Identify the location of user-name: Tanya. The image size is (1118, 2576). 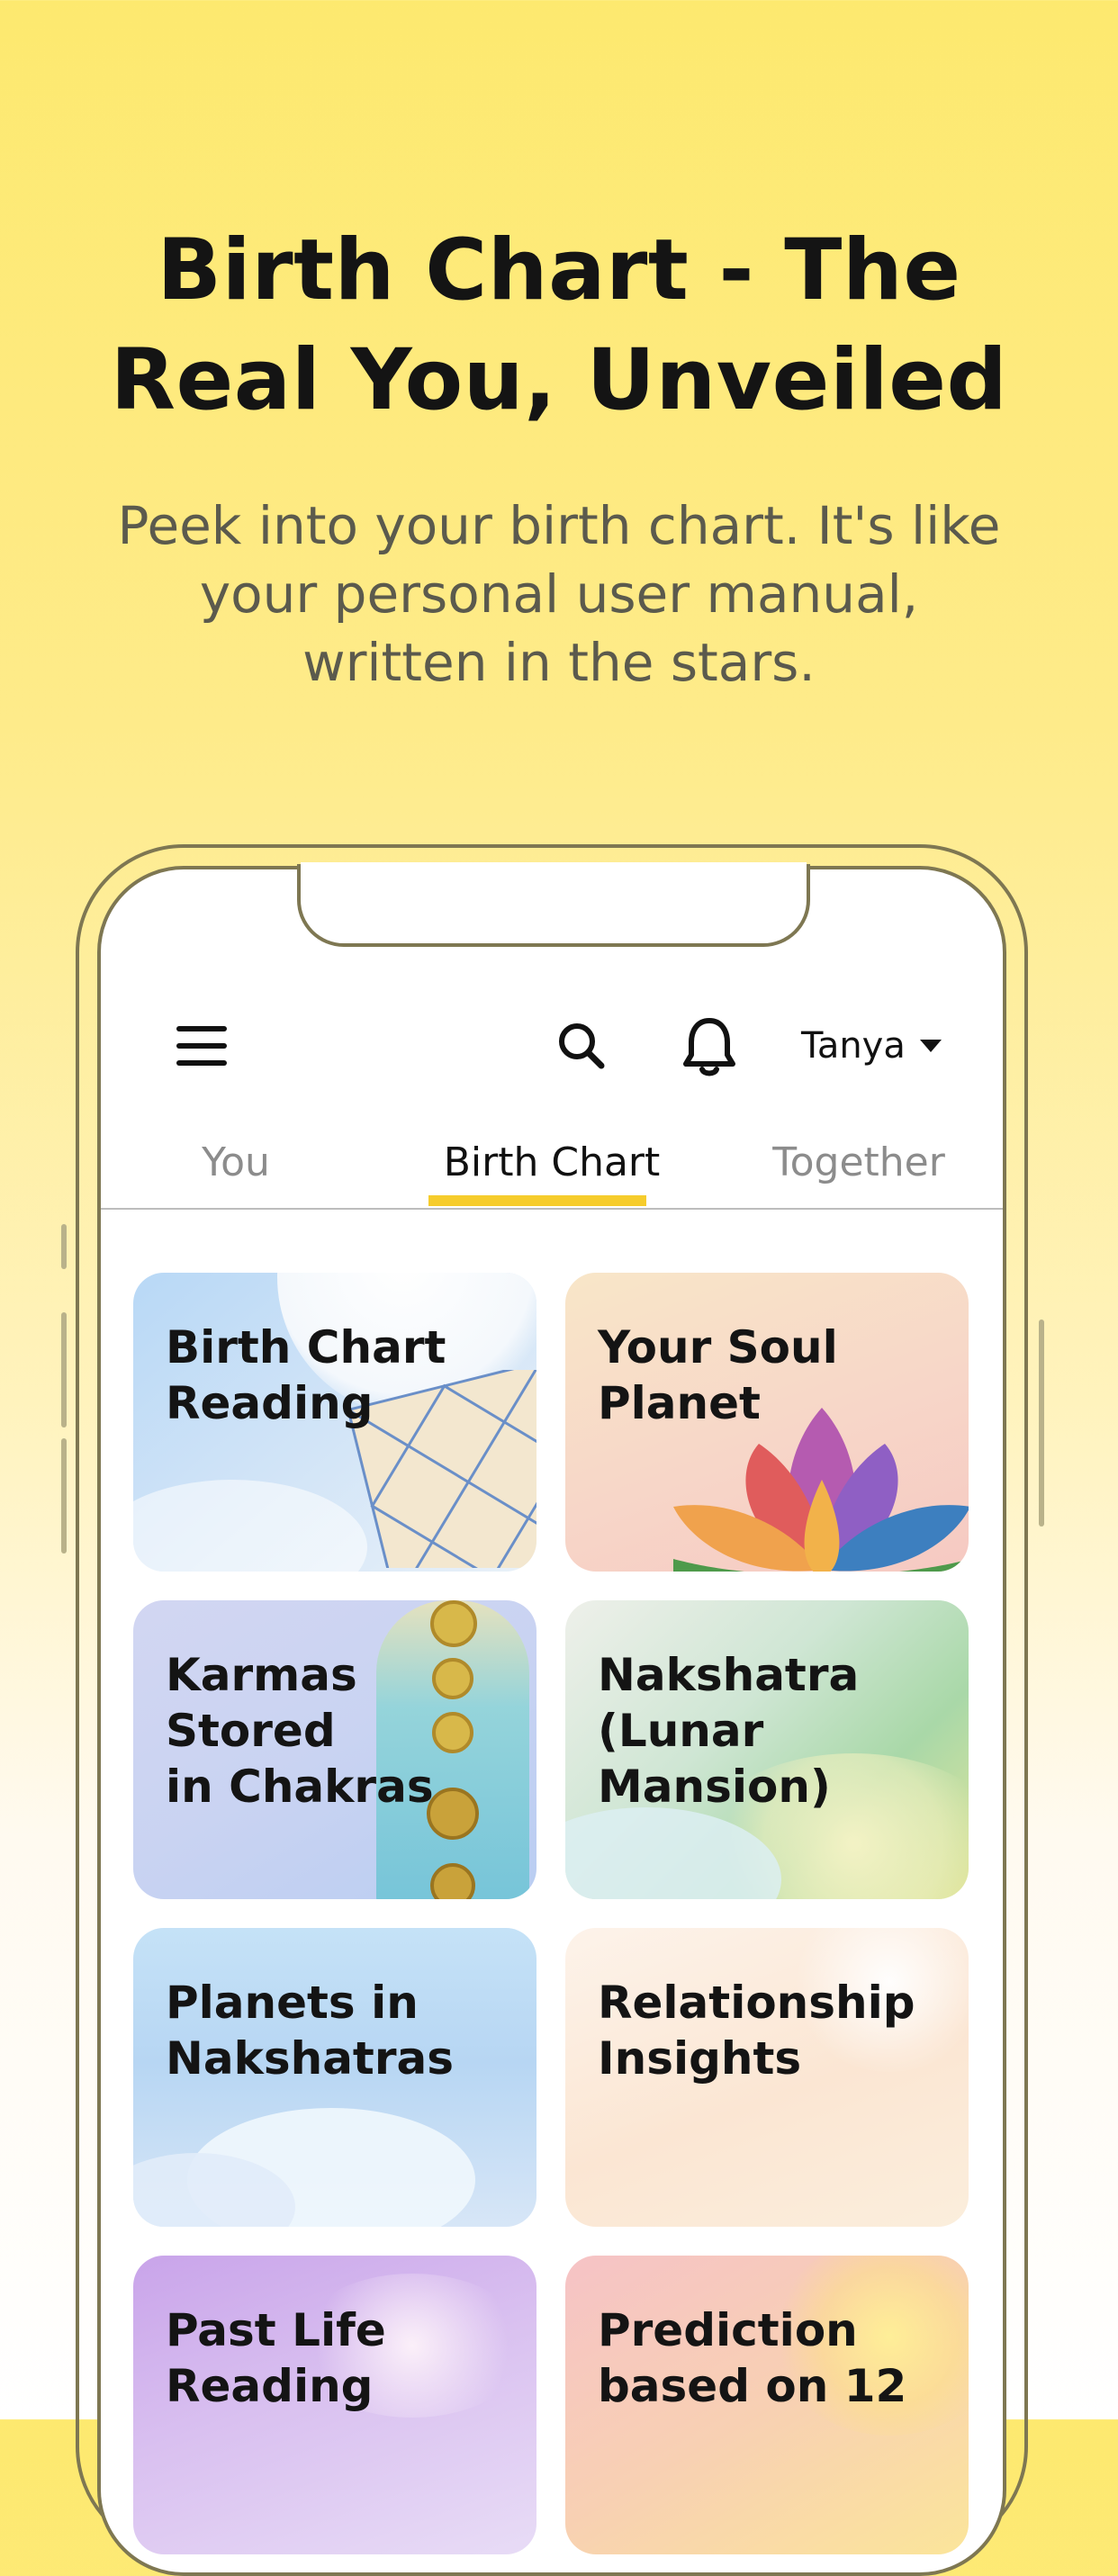
(853, 1046).